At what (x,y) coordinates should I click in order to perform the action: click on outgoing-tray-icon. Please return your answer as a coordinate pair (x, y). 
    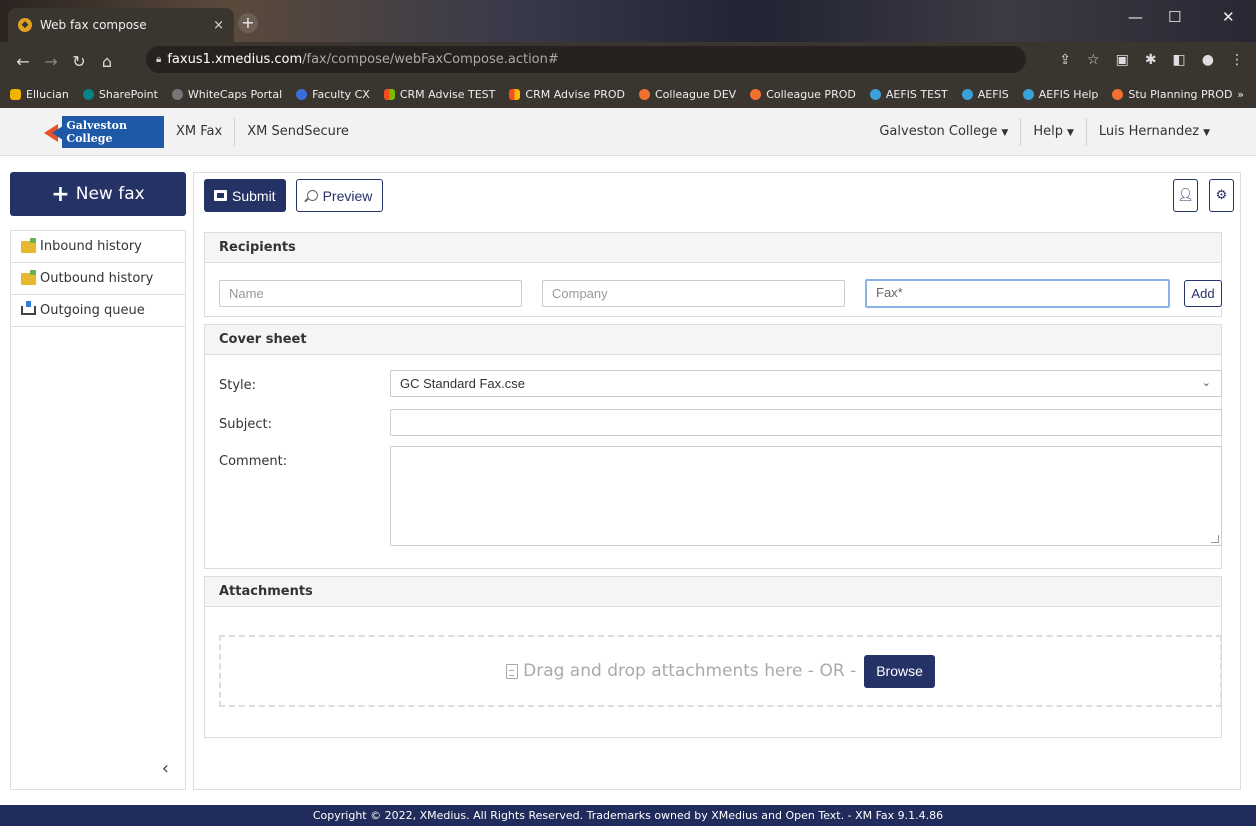
    Looking at the image, I should click on (28, 308).